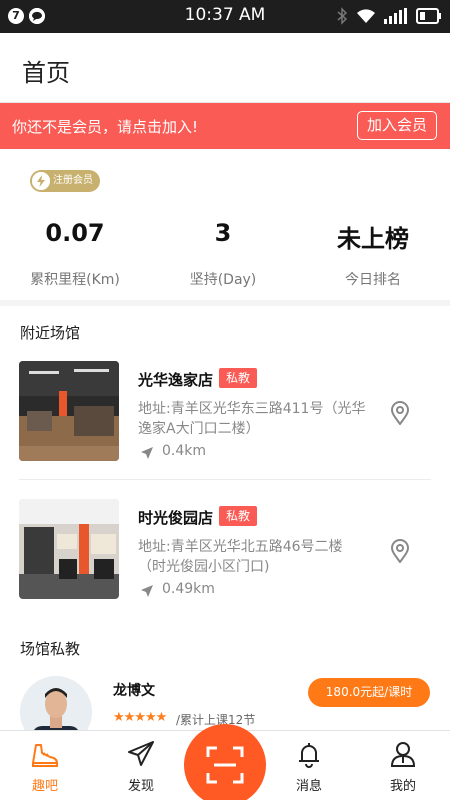 Image resolution: width=450 pixels, height=800 pixels. What do you see at coordinates (134, 691) in the screenshot?
I see `coach-name: 龙博文` at bounding box center [134, 691].